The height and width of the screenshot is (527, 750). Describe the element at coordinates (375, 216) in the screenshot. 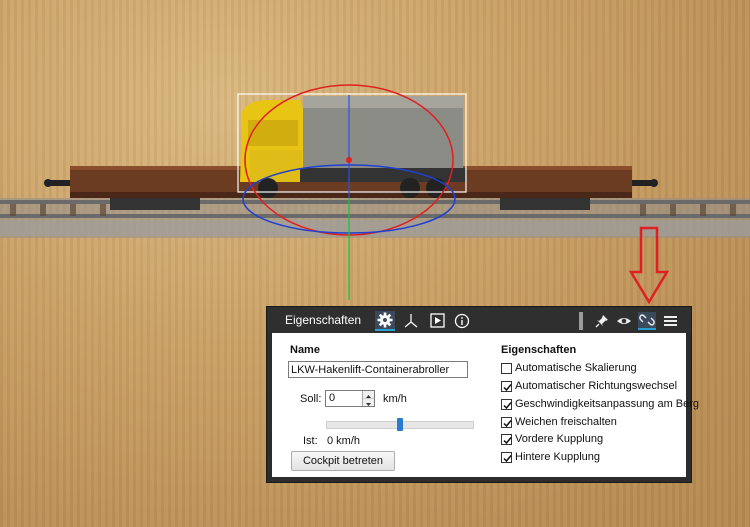

I see `rail-near` at that location.